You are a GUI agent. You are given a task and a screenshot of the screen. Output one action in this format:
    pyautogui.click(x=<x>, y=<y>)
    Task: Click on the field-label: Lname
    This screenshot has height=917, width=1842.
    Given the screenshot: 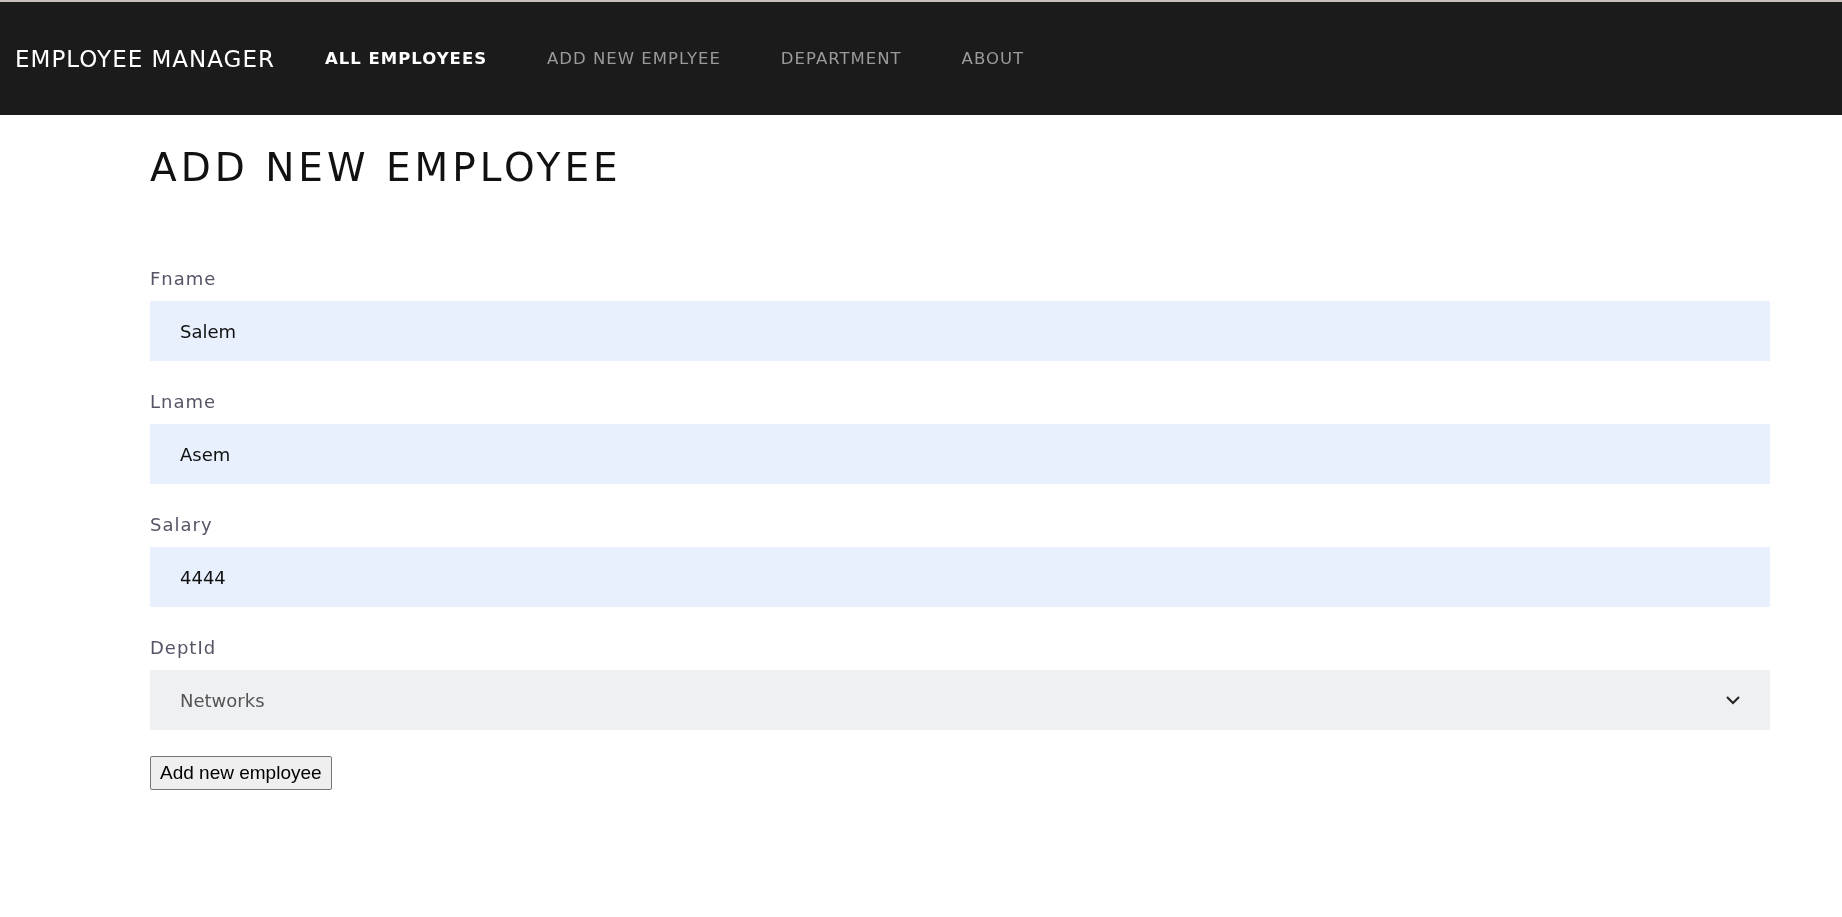 What is the action you would take?
    pyautogui.click(x=184, y=401)
    